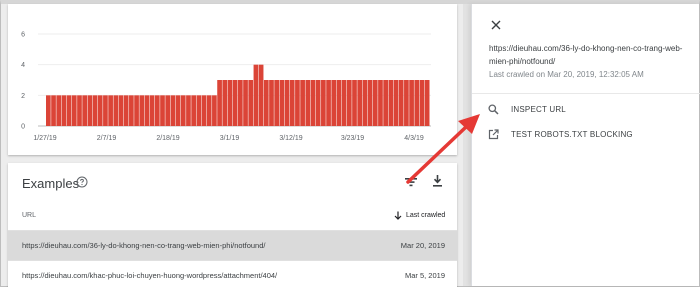 This screenshot has width=700, height=287. Describe the element at coordinates (586, 93) in the screenshot. I see `panel-divider` at that location.